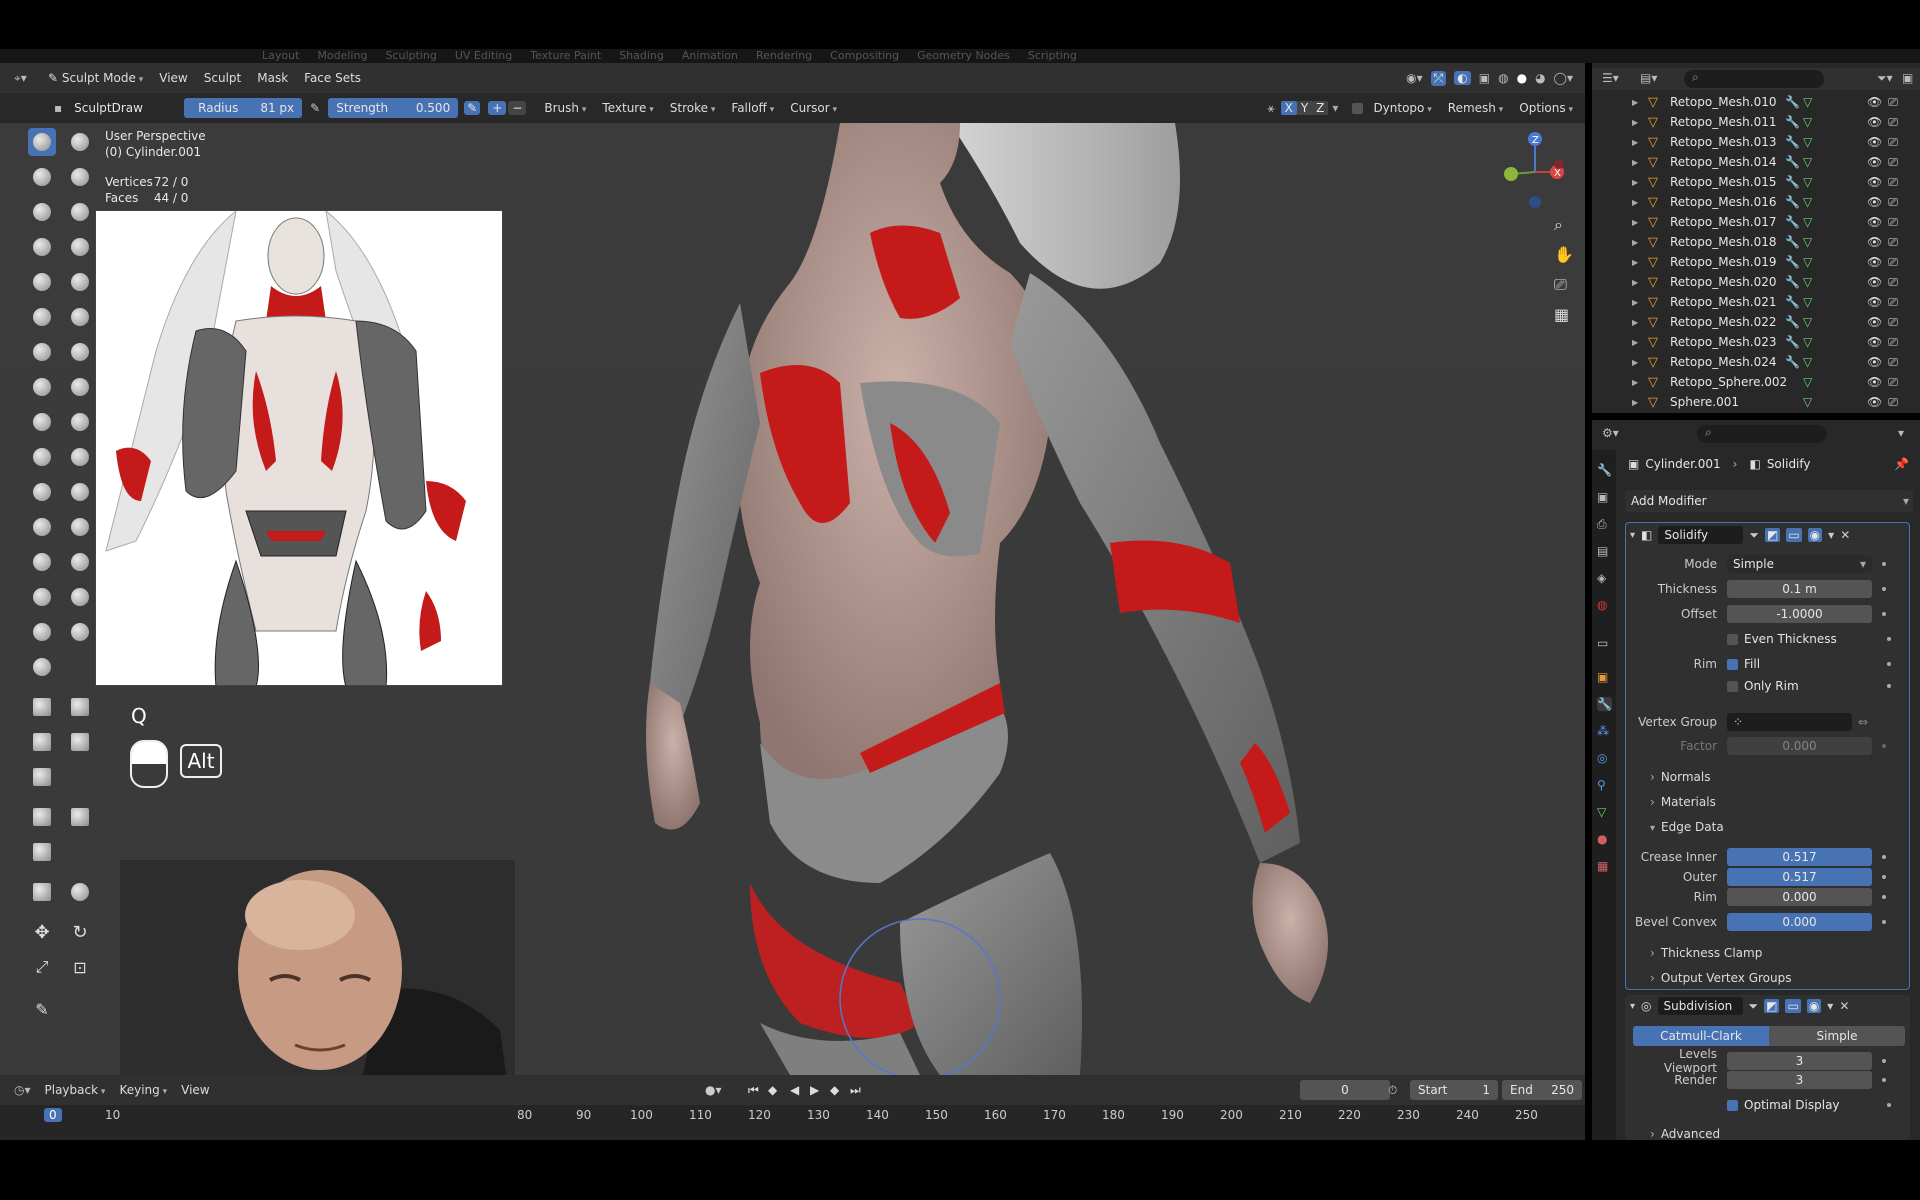  What do you see at coordinates (1522, 78) in the screenshot?
I see `shading-solid-icon: ●` at bounding box center [1522, 78].